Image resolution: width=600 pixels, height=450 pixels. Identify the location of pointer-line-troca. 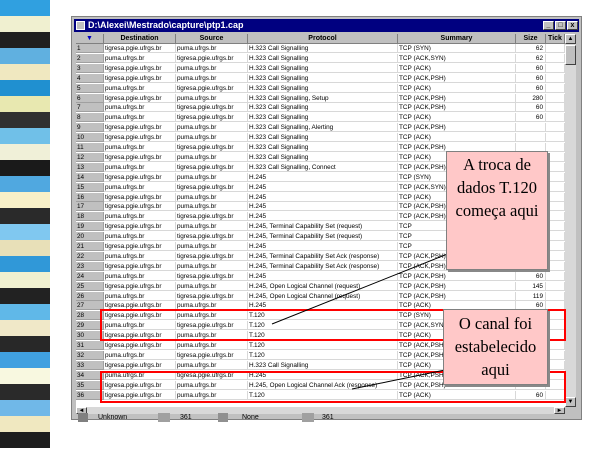
(371, 284).